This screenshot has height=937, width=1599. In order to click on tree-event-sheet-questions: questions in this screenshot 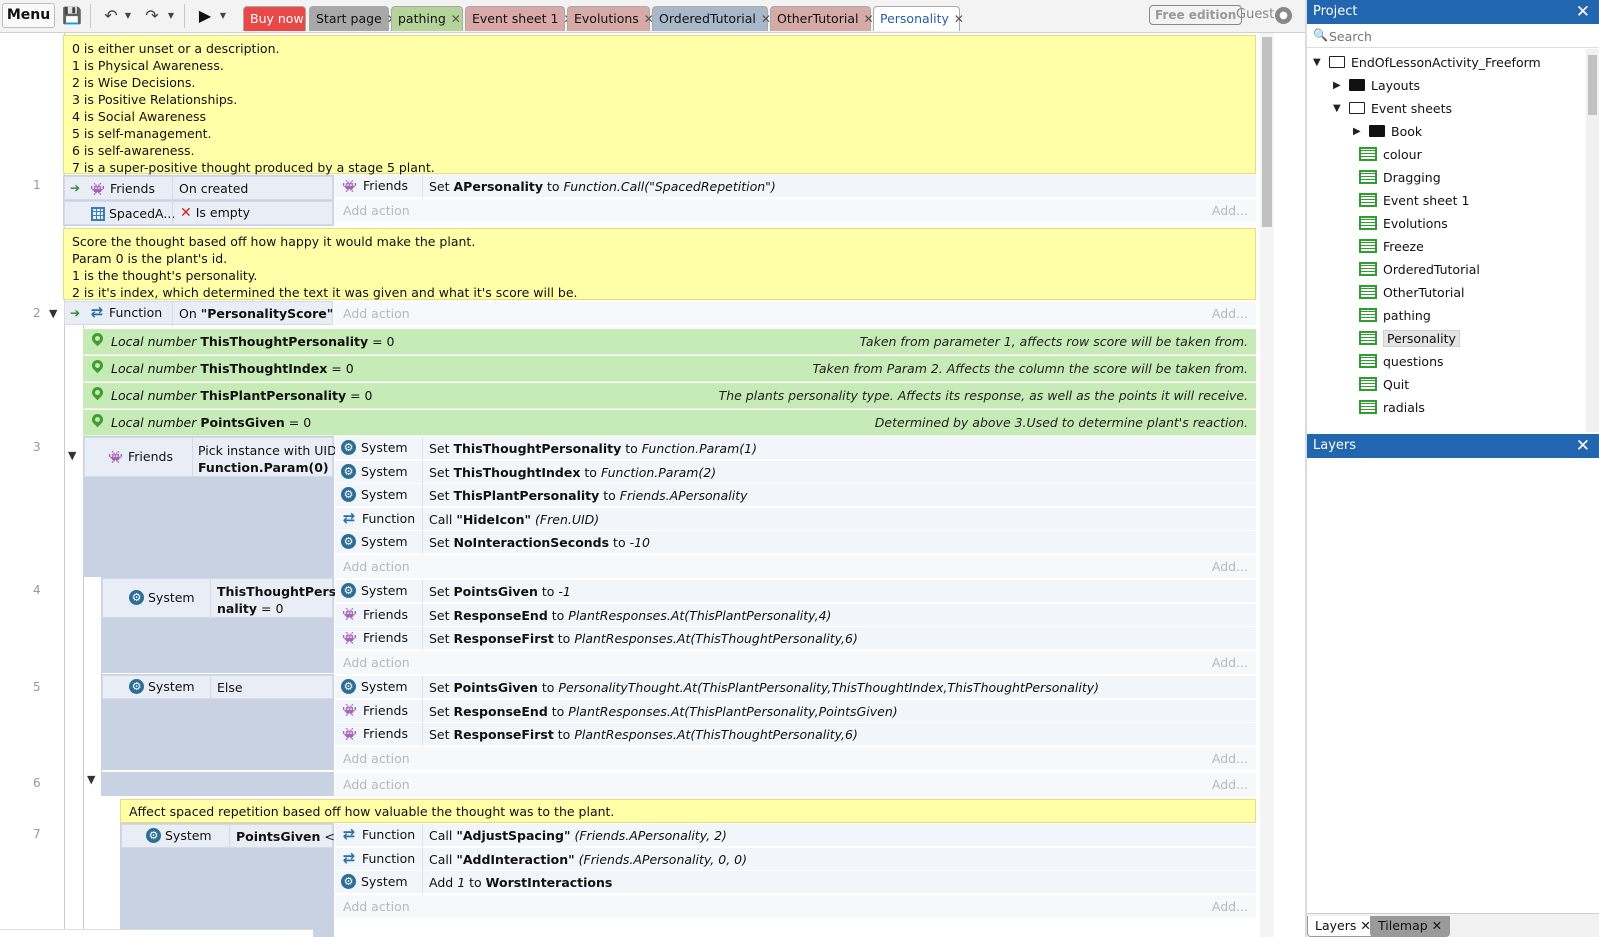, I will do `click(1401, 361)`.